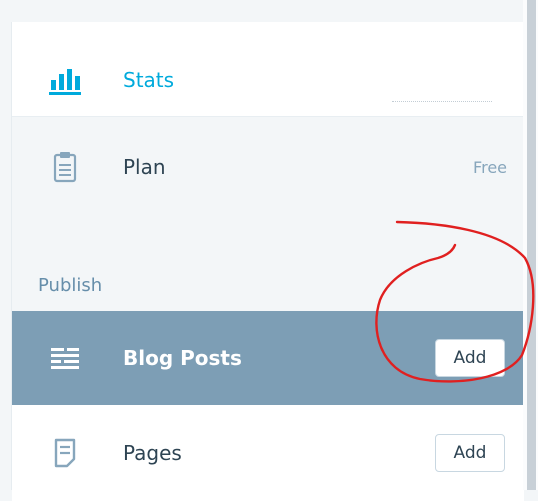 This screenshot has height=501, width=538. Describe the element at coordinates (261, 11) in the screenshot. I see `top-strip` at that location.